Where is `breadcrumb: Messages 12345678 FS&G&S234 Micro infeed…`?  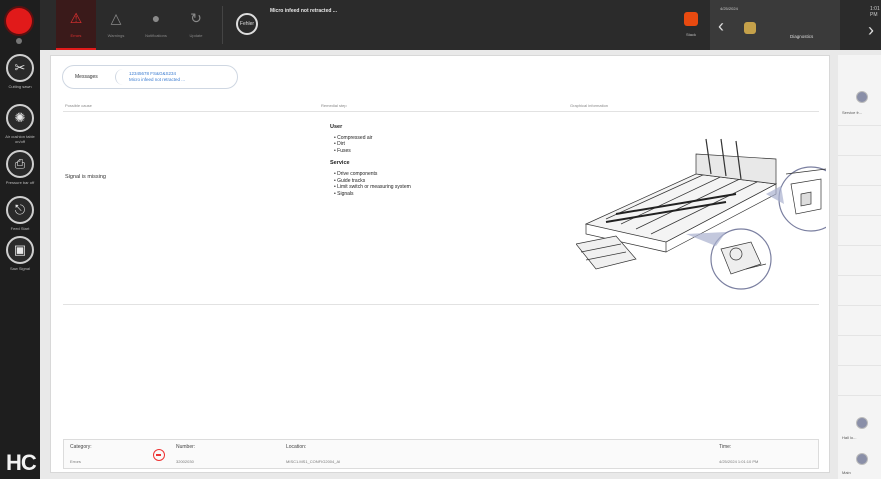 breadcrumb: Messages 12345678 FS&G&S234 Micro infeed… is located at coordinates (150, 77).